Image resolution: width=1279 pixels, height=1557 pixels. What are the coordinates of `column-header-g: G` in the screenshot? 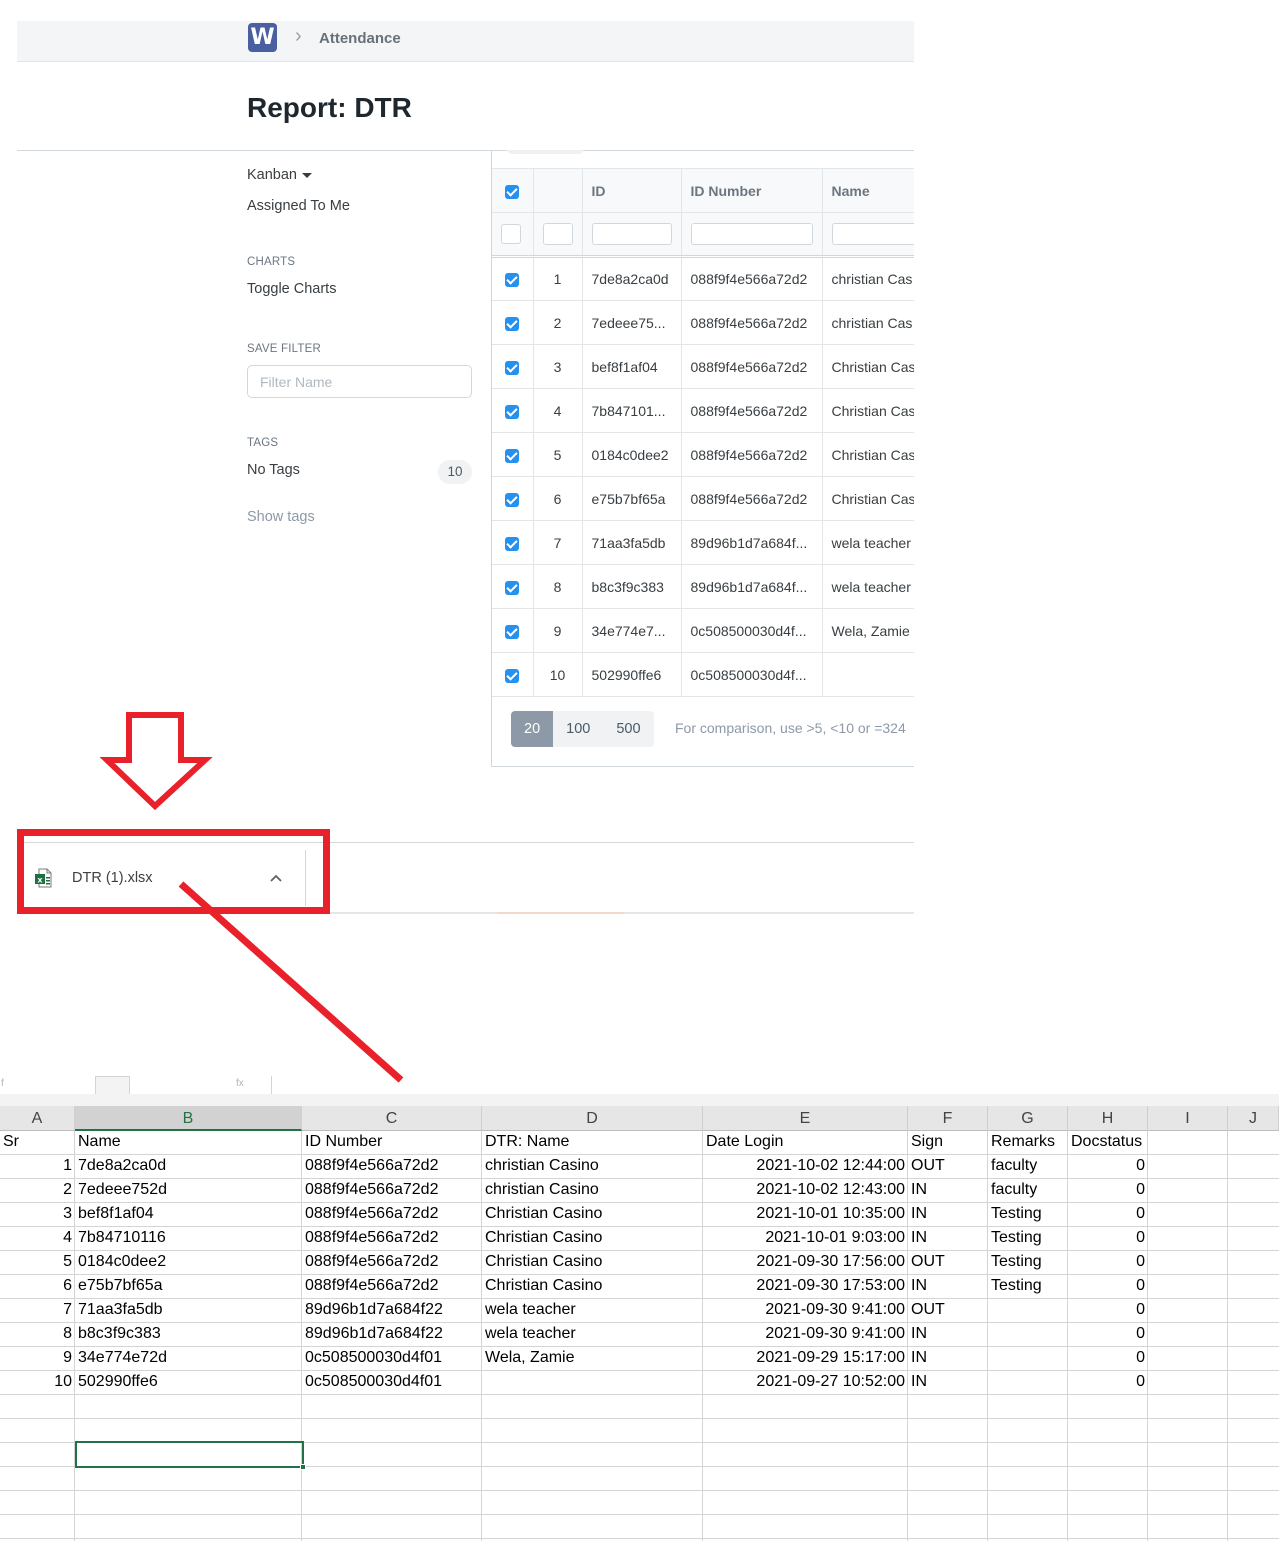 It's located at (1028, 1118).